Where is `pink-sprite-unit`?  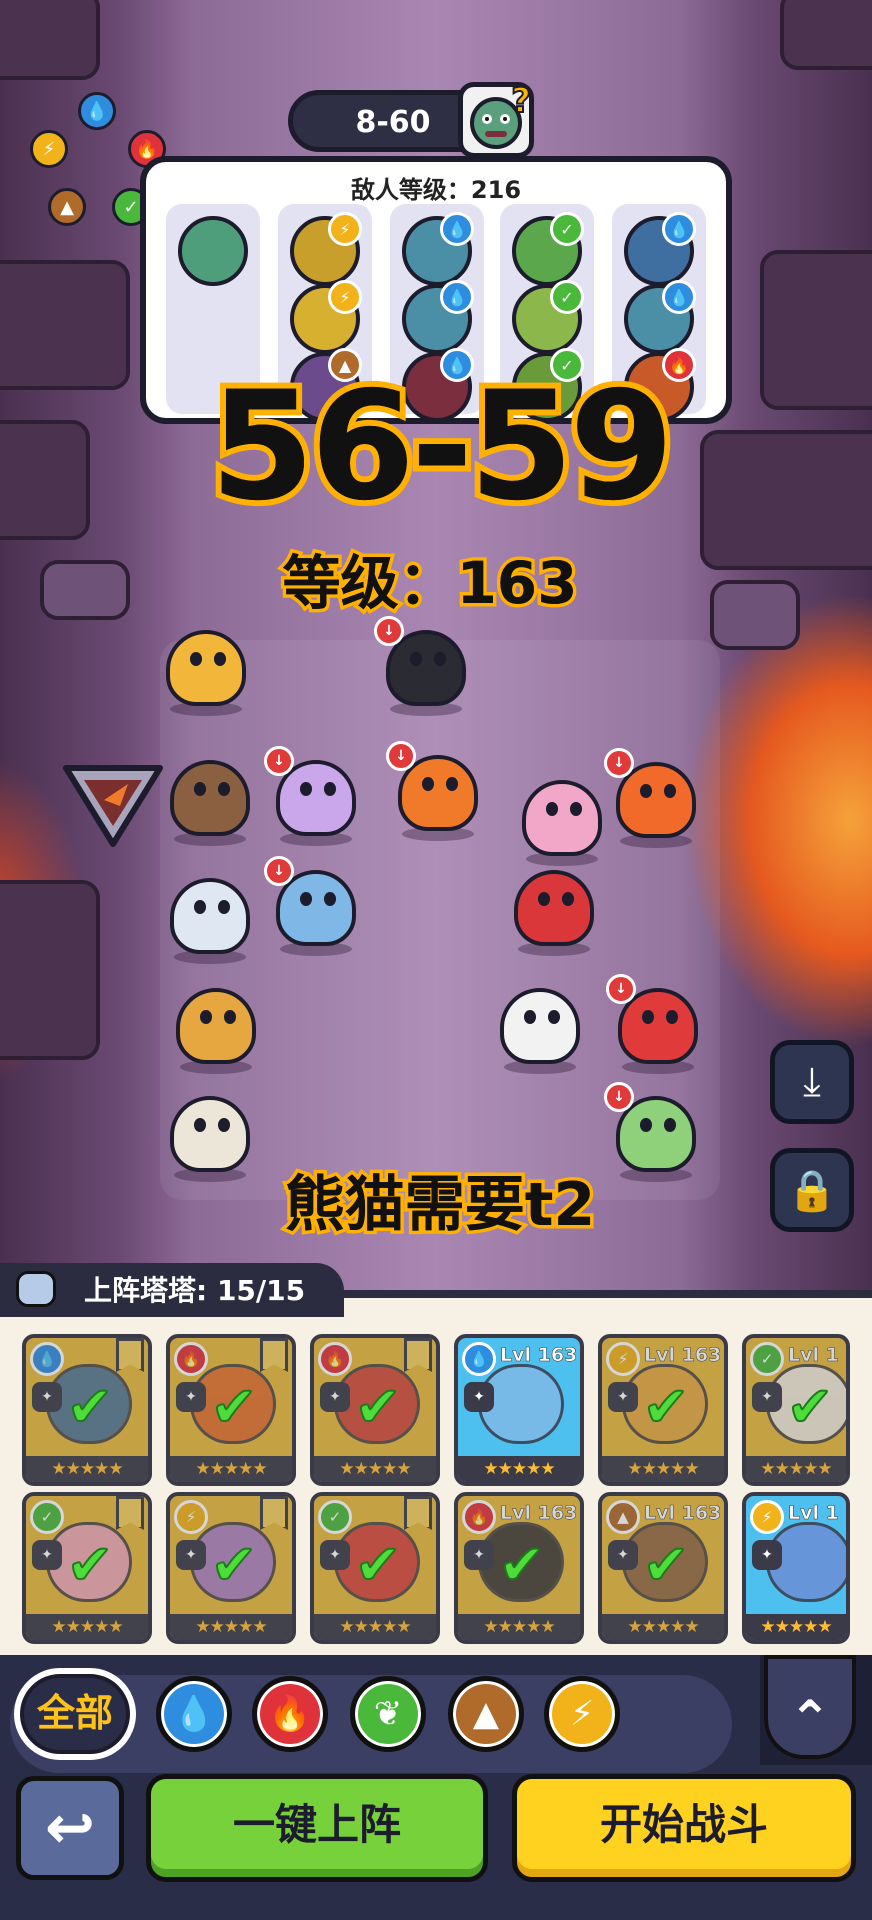
pink-sprite-unit is located at coordinates (562, 818).